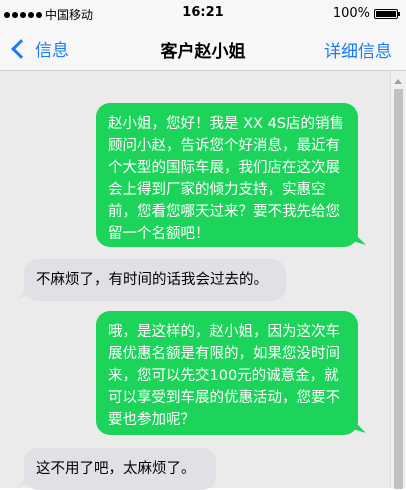  I want to click on message-bubble-incoming: 这不用了吧，太麻烦了。, so click(120, 469).